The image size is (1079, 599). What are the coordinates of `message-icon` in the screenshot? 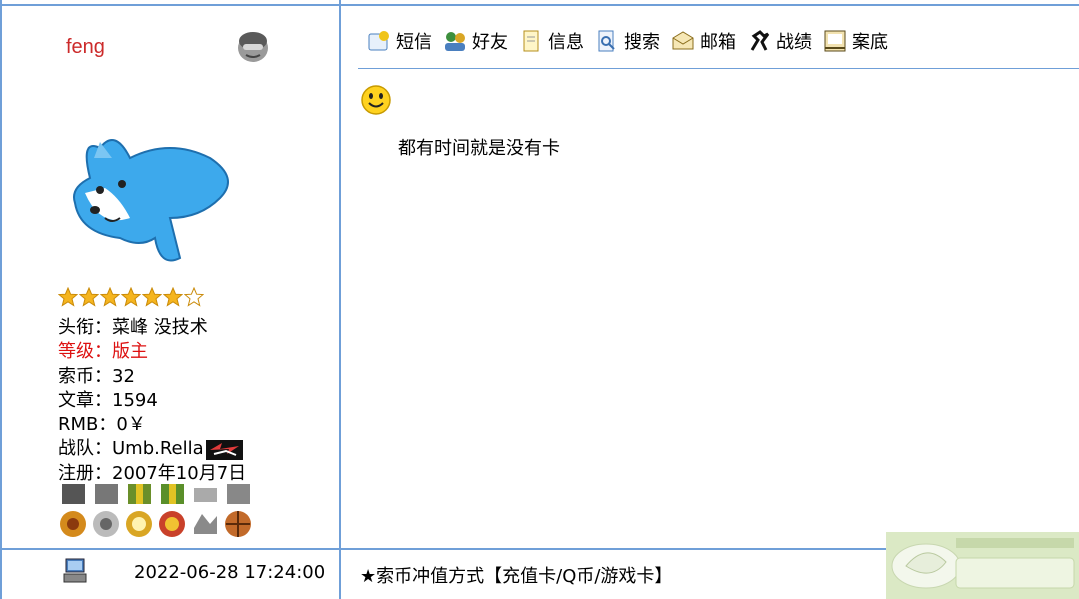 It's located at (378, 41).